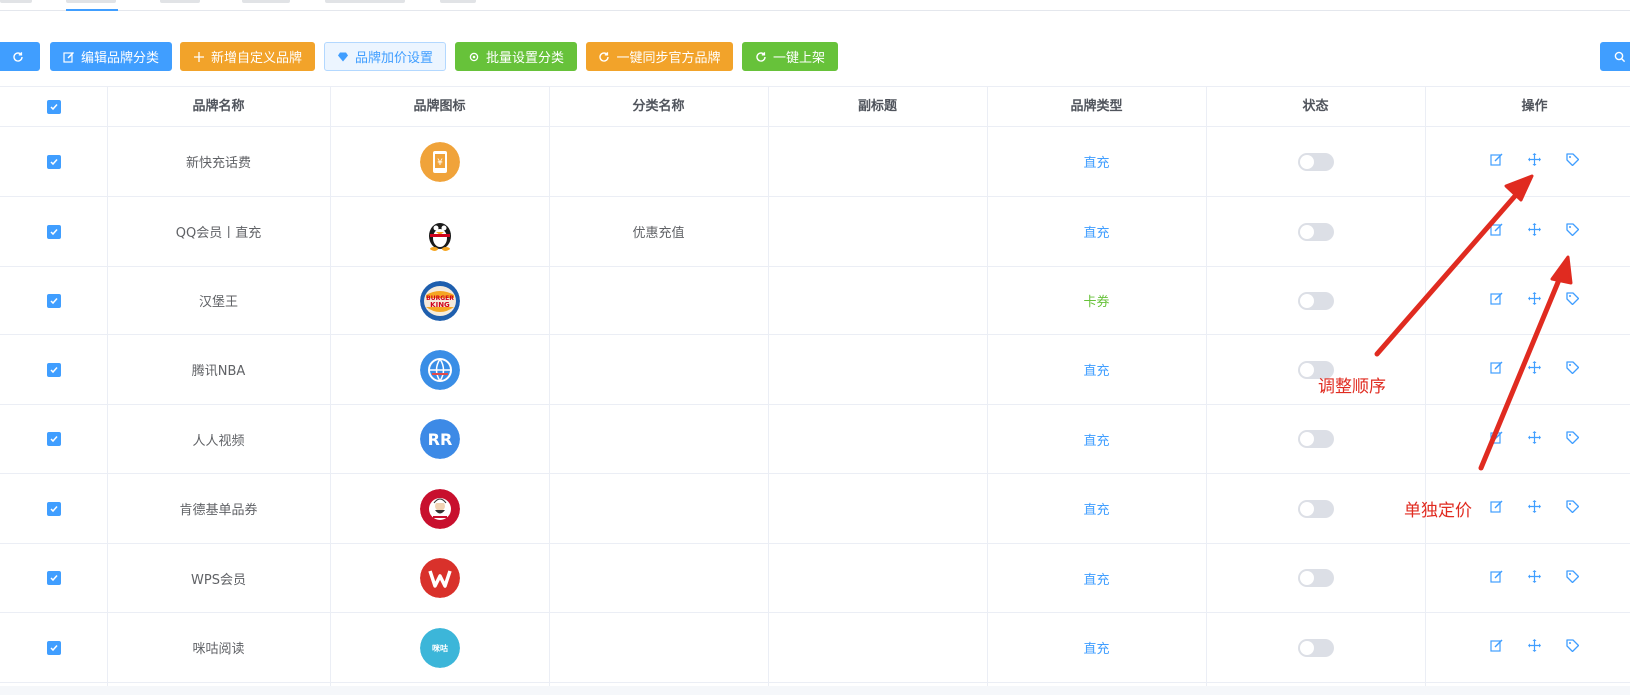 The image size is (1630, 695). What do you see at coordinates (524, 58) in the screenshot?
I see `batch-set-category-label: 批量设置分类` at bounding box center [524, 58].